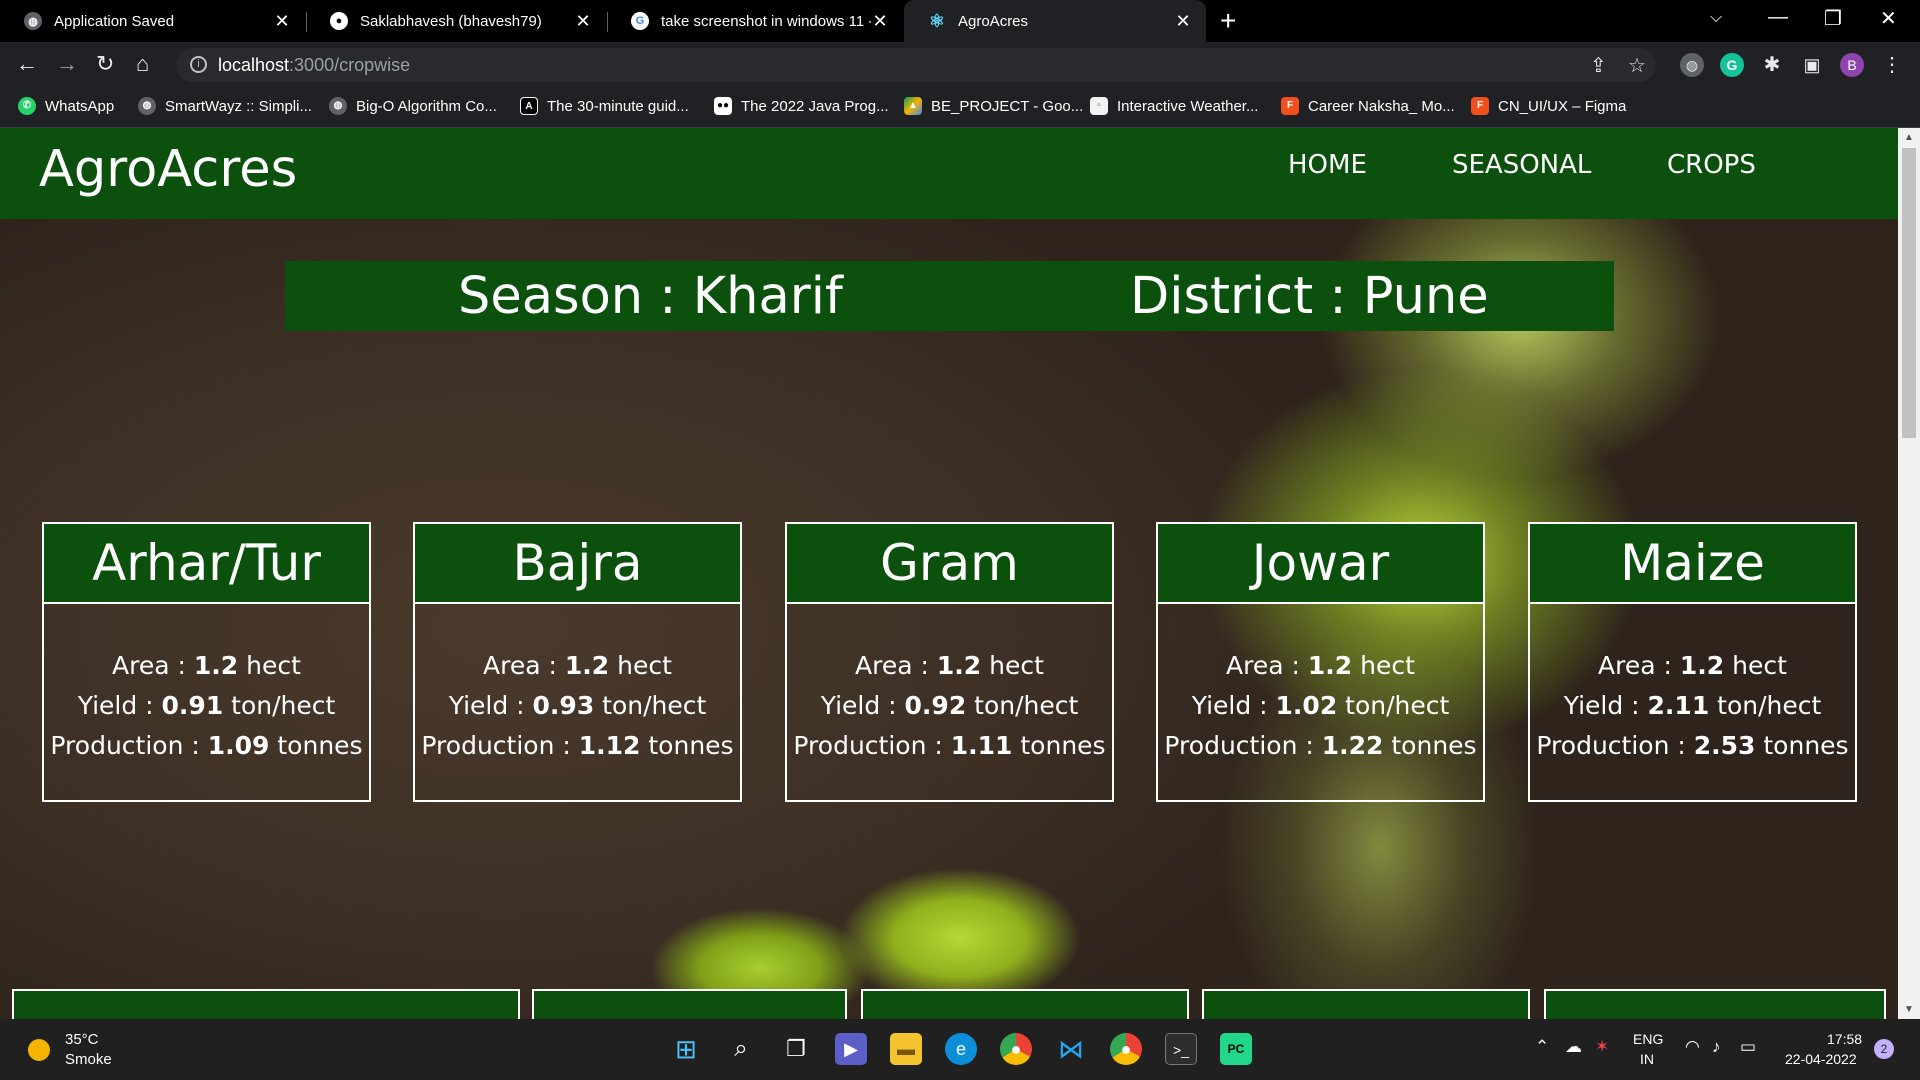 This screenshot has height=1080, width=1920. I want to click on site-navbar: AgroAcres HOME SEASONAL CROPS, so click(949, 173).